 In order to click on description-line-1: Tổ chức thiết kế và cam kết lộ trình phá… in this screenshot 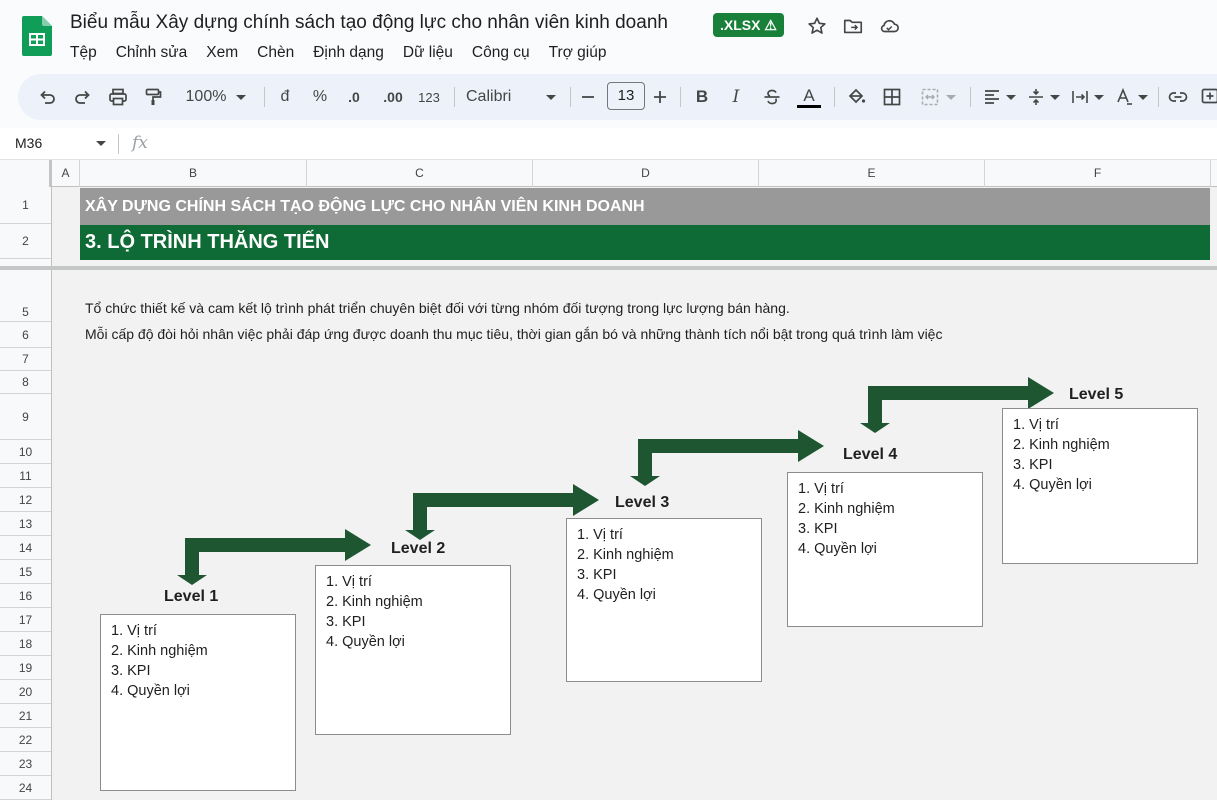, I will do `click(437, 308)`.